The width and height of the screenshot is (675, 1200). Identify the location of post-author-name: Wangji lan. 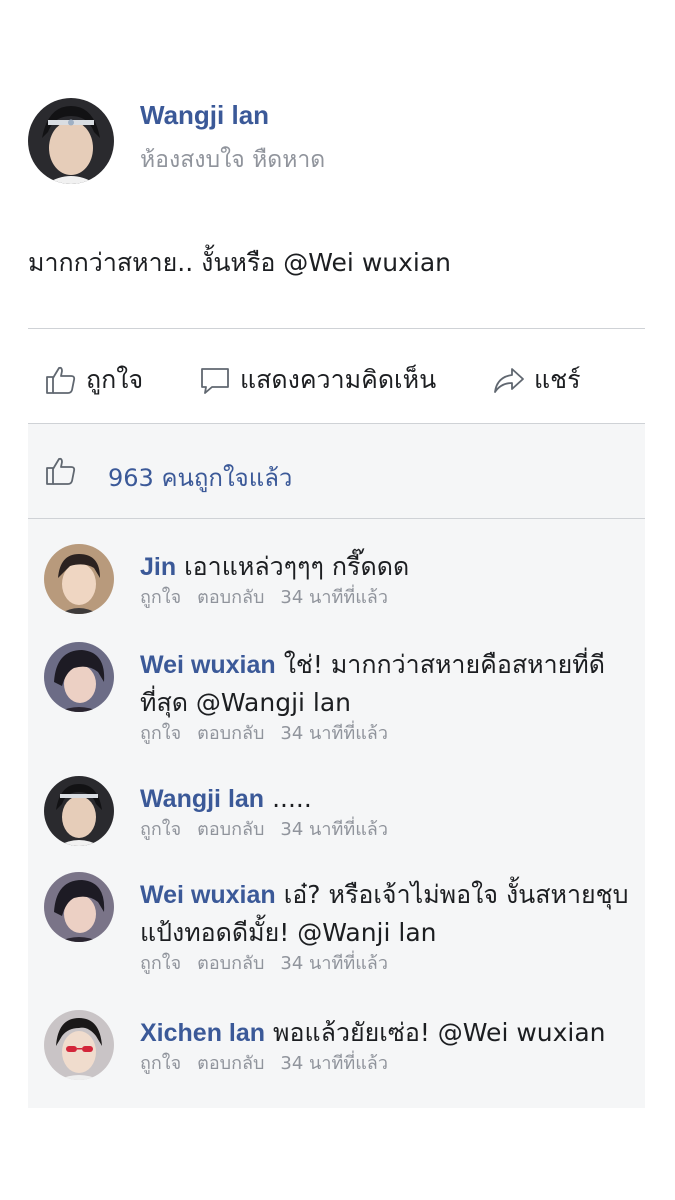
(204, 115).